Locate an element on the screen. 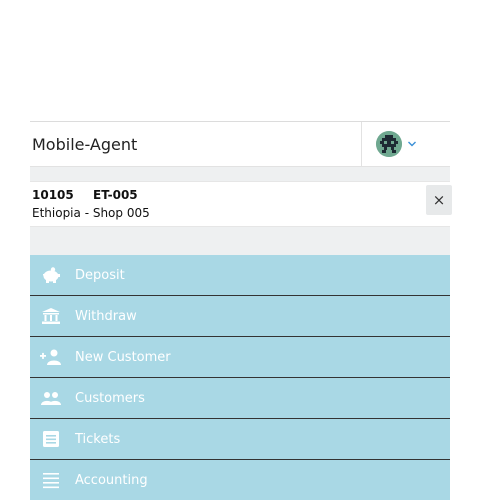 The width and height of the screenshot is (500, 500). menu-item-label: Withdraw is located at coordinates (106, 316).